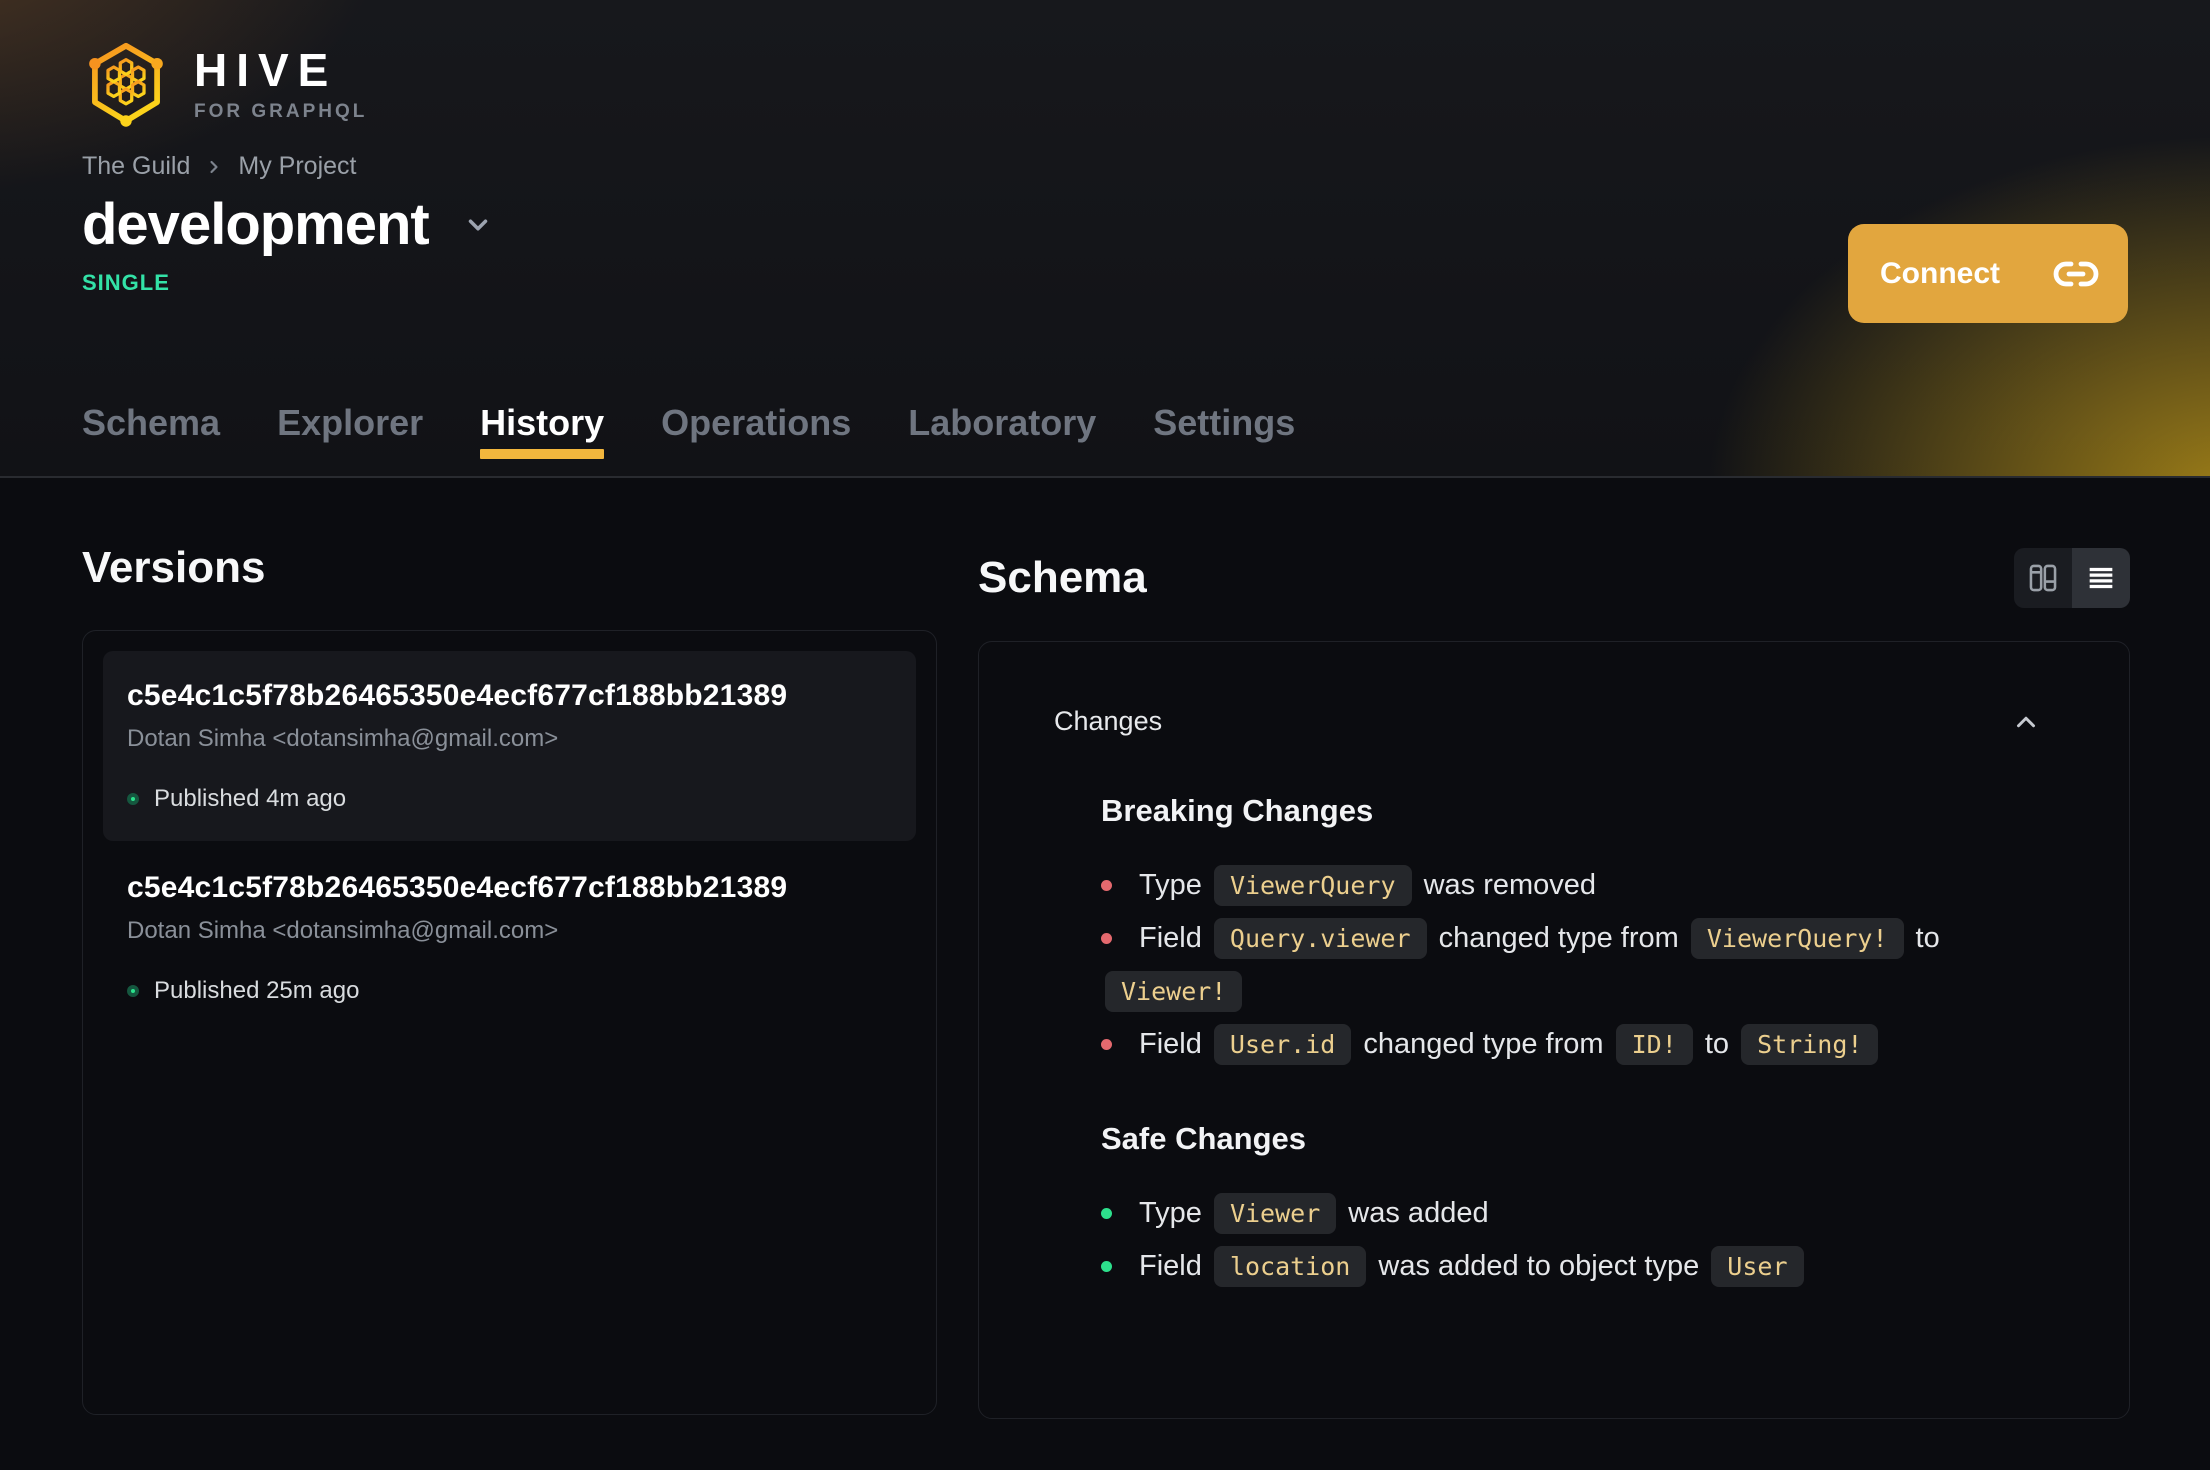  What do you see at coordinates (281, 111) in the screenshot?
I see `brand-tagline: FOR GRAPHQL` at bounding box center [281, 111].